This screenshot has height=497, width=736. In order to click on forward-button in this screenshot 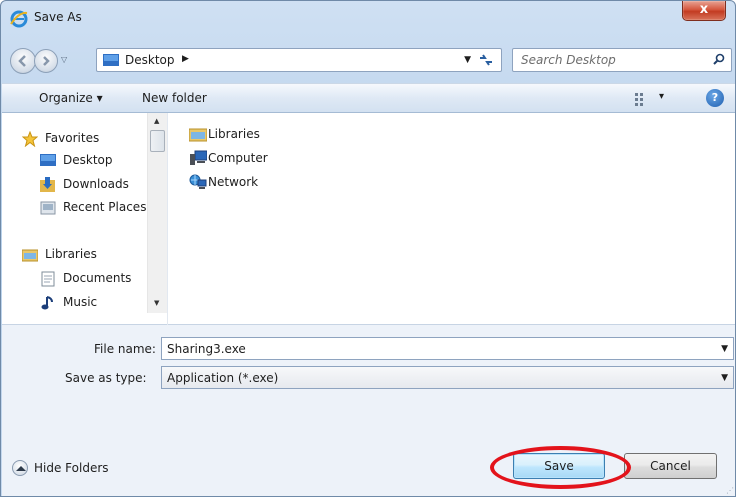, I will do `click(46, 61)`.